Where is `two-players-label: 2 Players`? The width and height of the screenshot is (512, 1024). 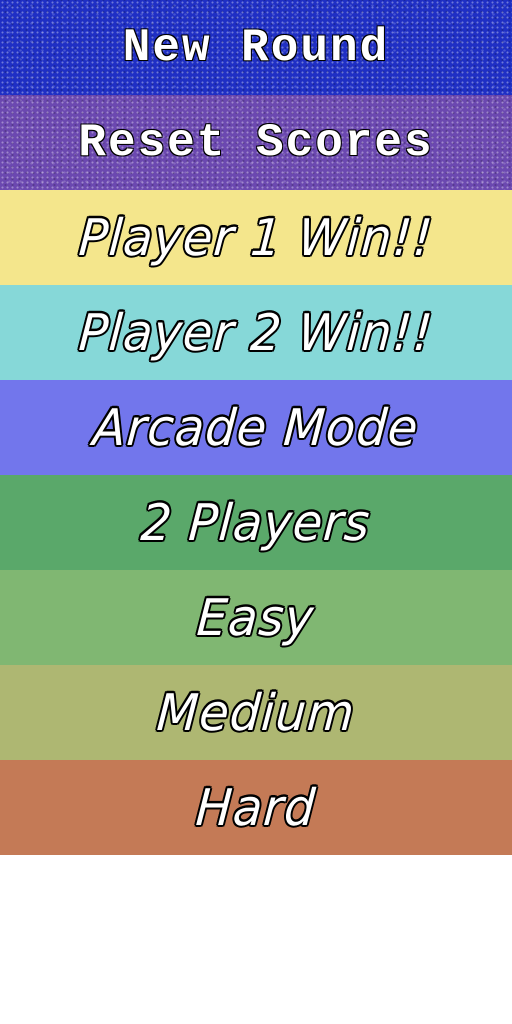 two-players-label: 2 Players is located at coordinates (256, 522).